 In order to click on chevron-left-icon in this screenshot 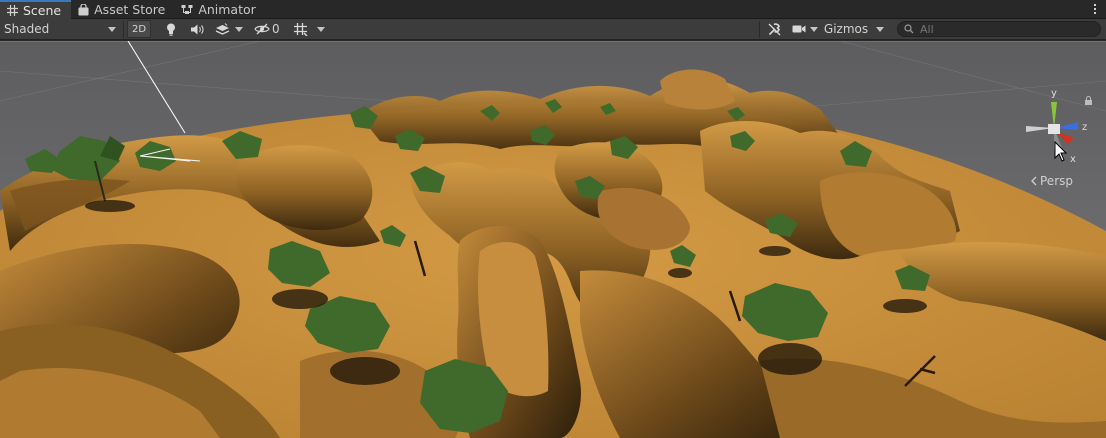, I will do `click(1034, 181)`.